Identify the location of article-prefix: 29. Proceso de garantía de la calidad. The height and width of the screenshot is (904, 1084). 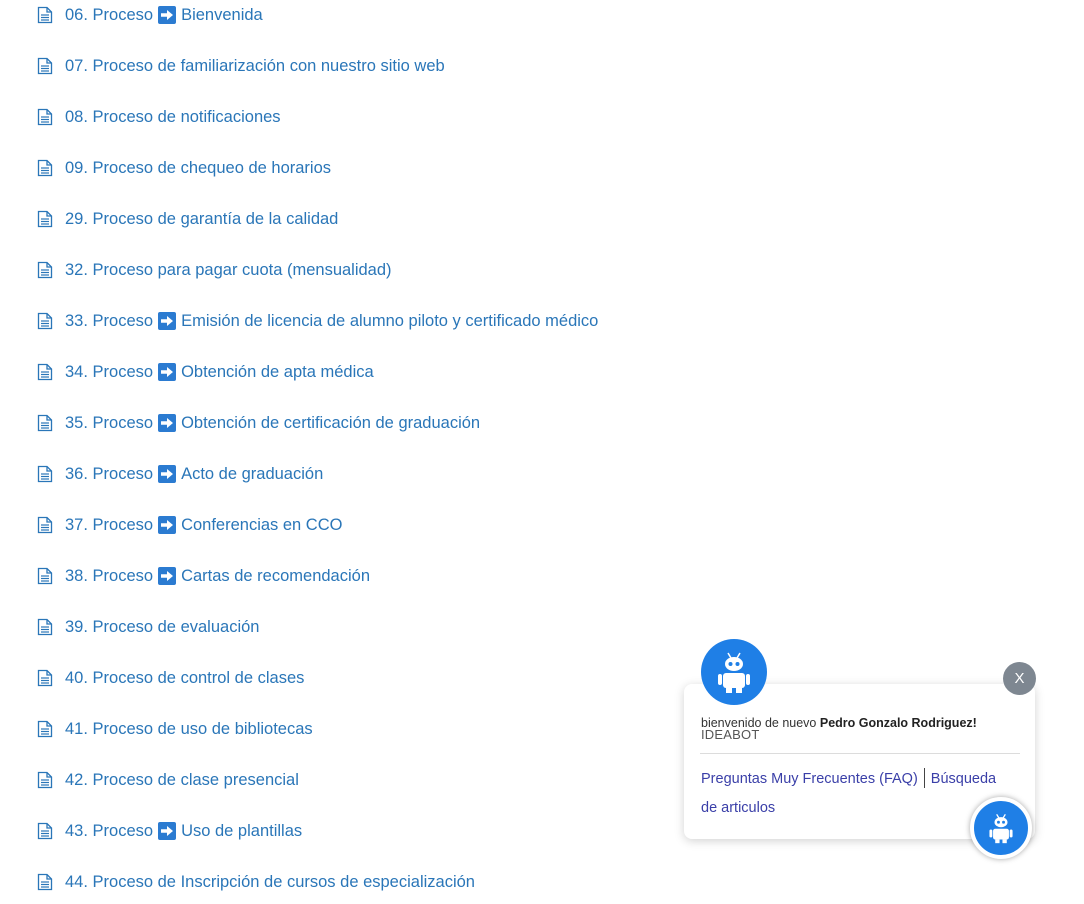
(202, 218).